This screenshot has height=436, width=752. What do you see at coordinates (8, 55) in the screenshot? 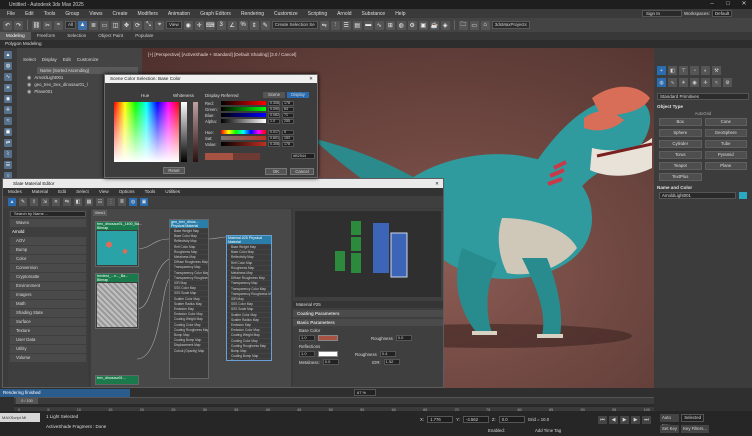
I see `select-icon: ▲` at bounding box center [8, 55].